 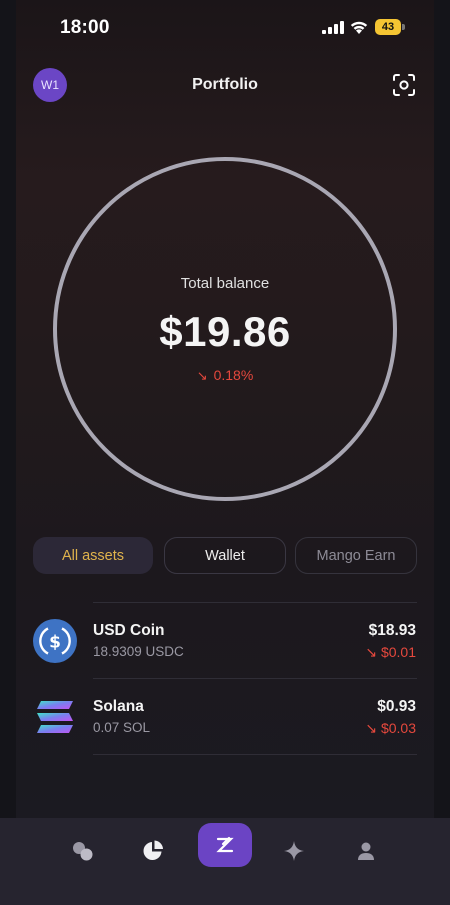 I want to click on usdc-icon: $, so click(x=55, y=641).